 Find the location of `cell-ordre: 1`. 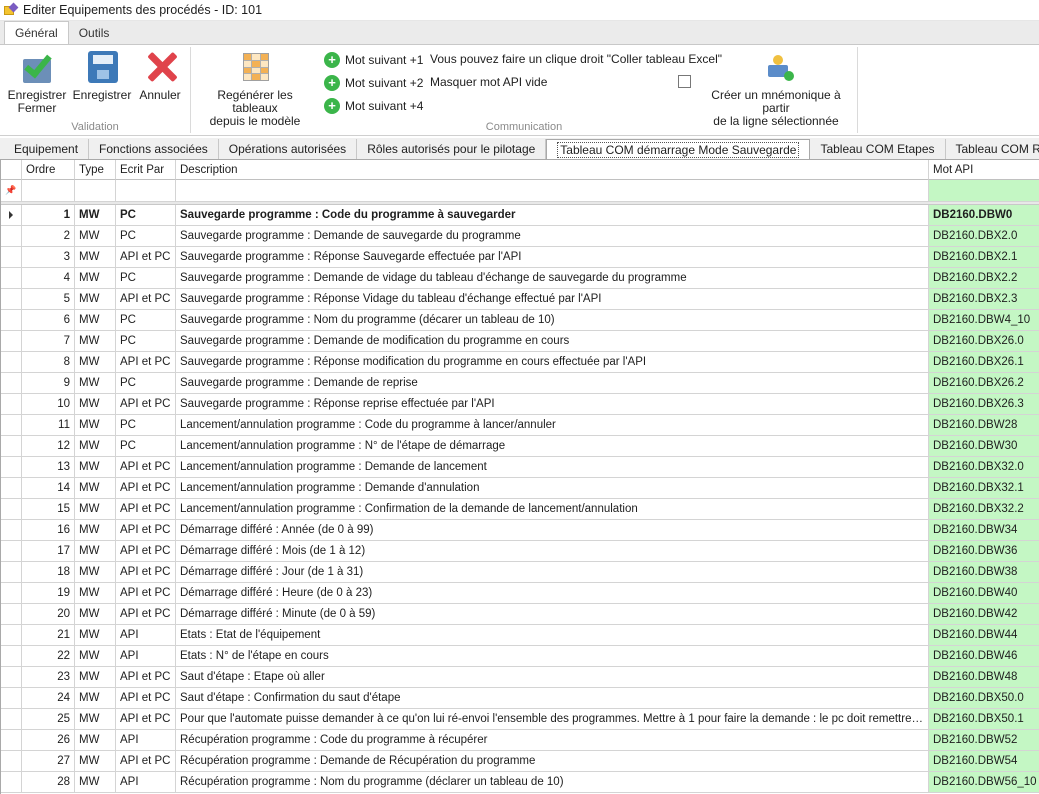

cell-ordre: 1 is located at coordinates (48, 215).